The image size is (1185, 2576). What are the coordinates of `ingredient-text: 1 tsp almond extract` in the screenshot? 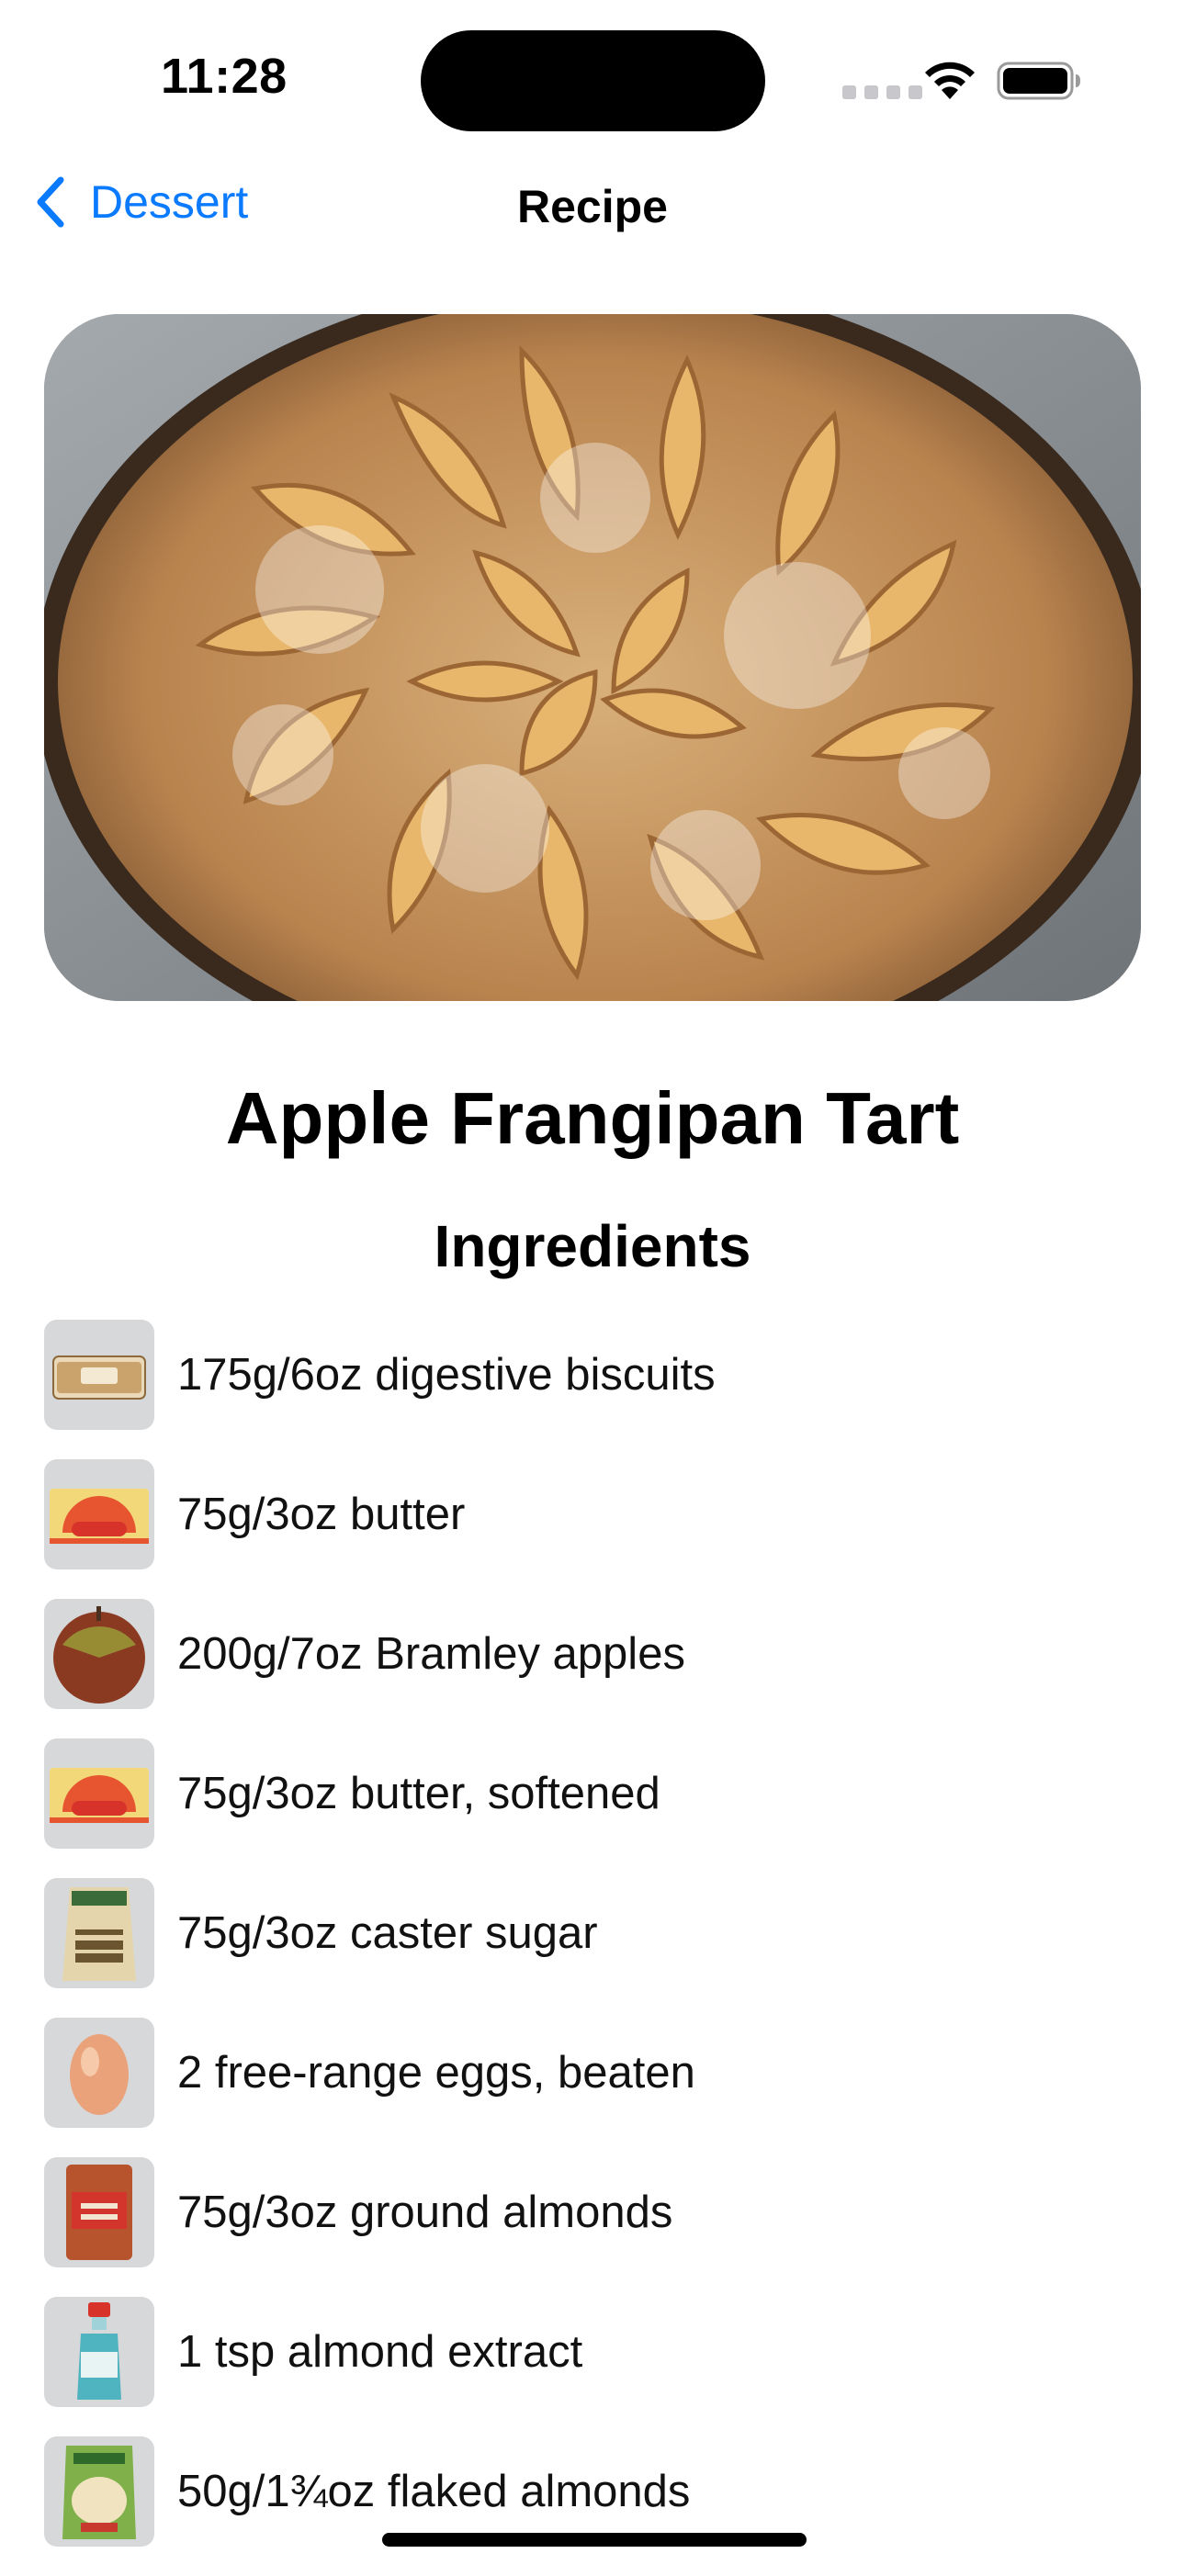 It's located at (380, 2352).